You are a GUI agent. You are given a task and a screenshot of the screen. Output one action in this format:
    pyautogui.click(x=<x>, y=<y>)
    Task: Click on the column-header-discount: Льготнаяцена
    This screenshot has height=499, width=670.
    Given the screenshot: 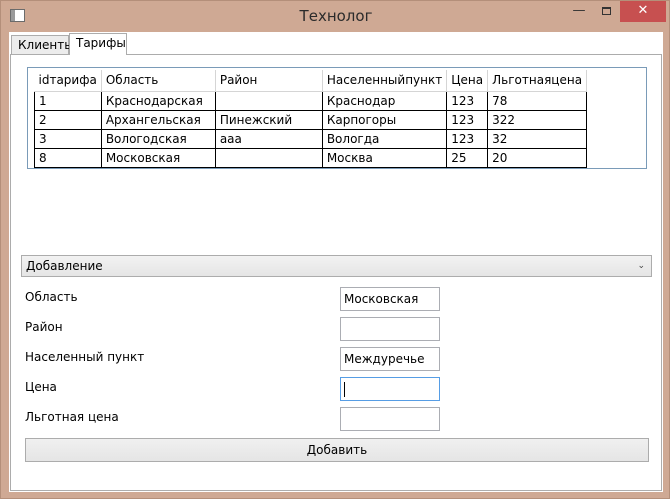 What is the action you would take?
    pyautogui.click(x=537, y=81)
    